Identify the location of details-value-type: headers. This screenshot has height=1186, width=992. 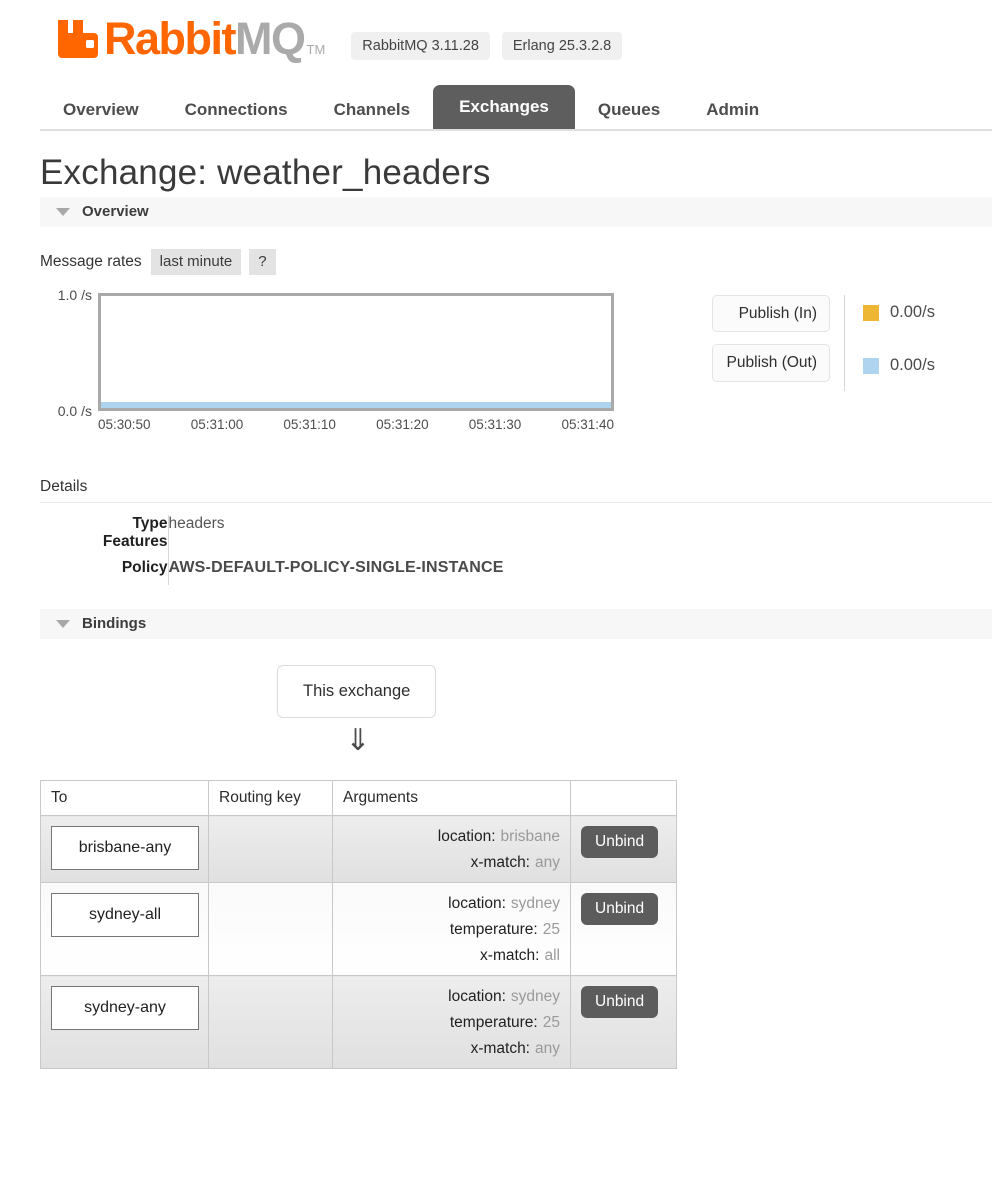
(196, 523).